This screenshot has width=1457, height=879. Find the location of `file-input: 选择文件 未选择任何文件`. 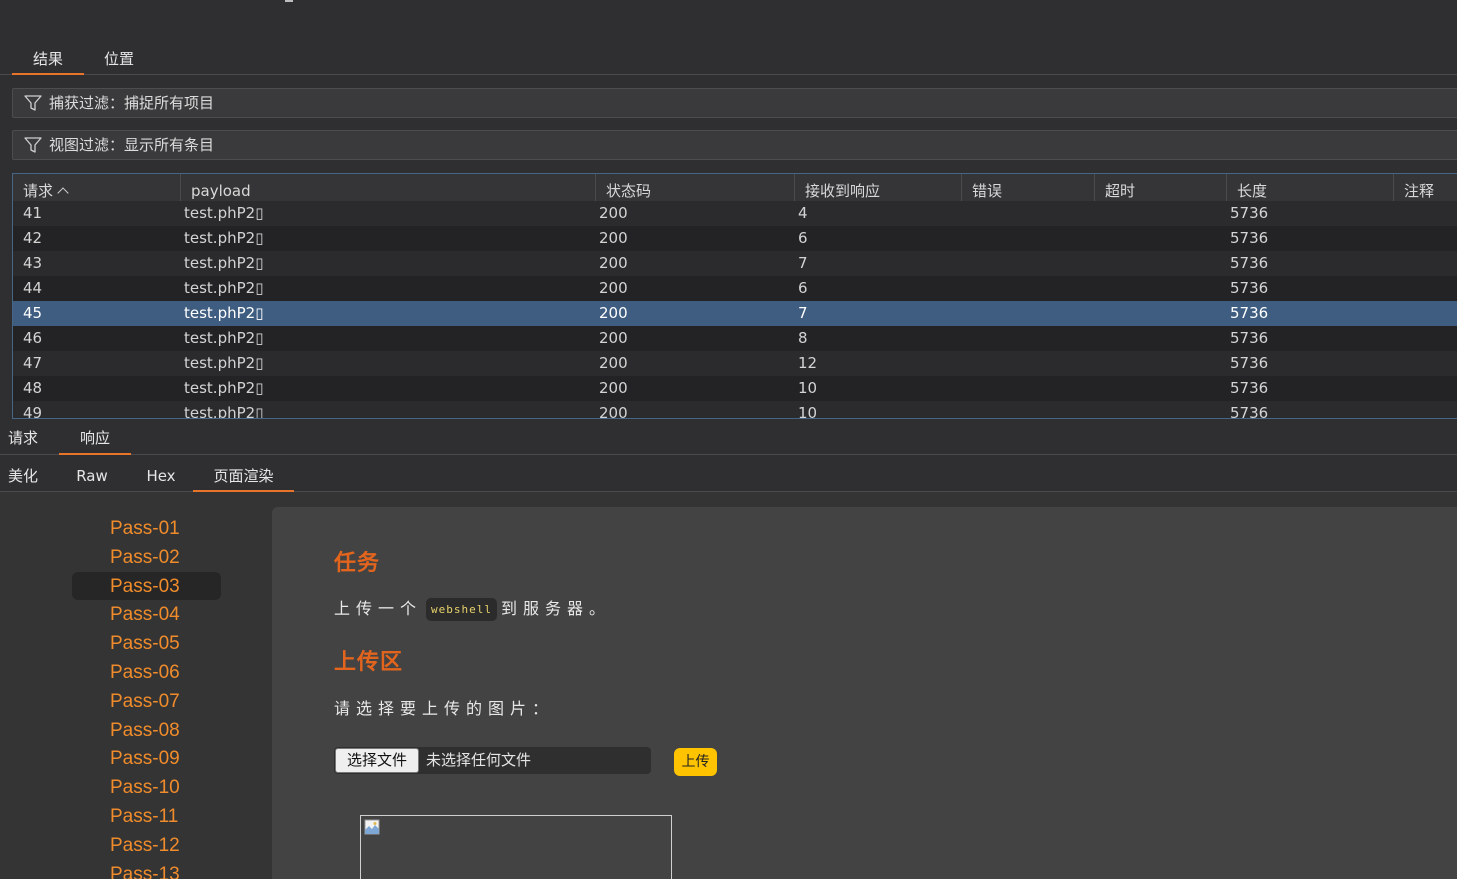

file-input: 选择文件 未选择任何文件 is located at coordinates (492, 760).